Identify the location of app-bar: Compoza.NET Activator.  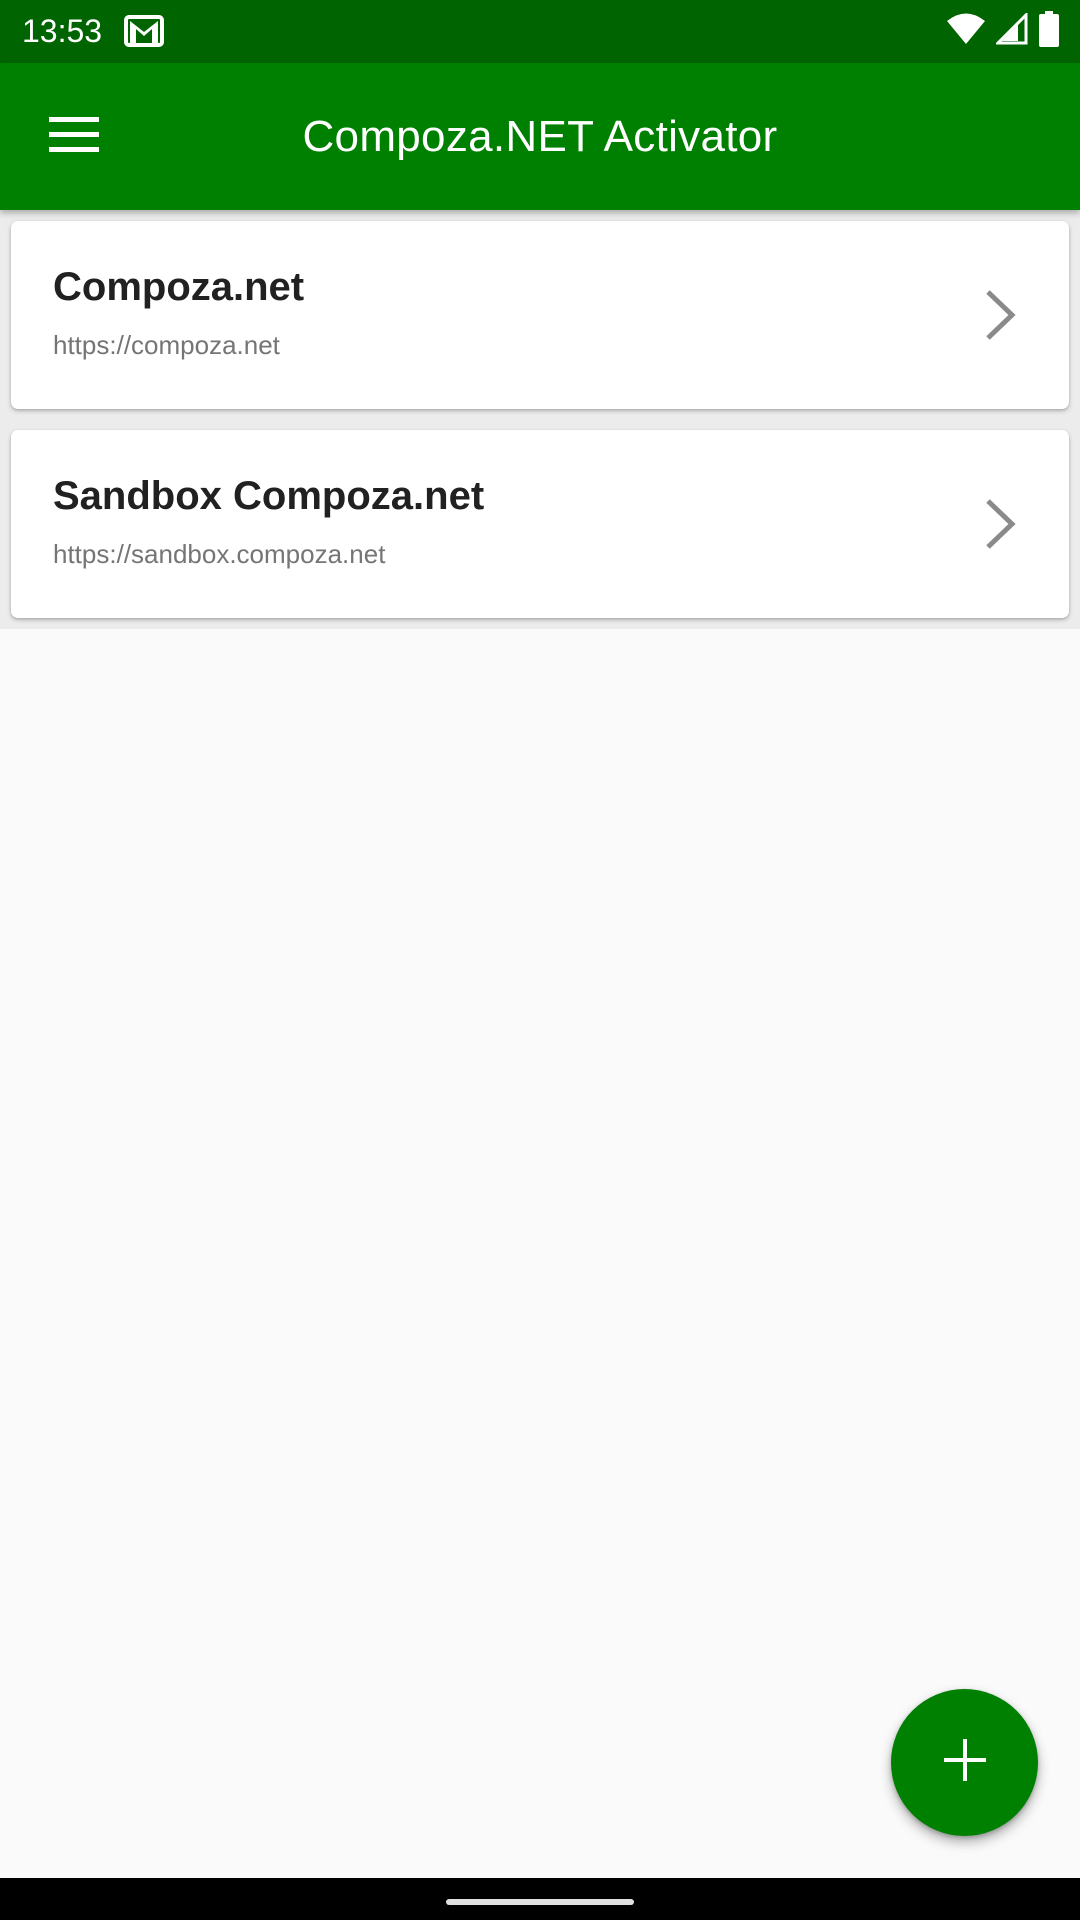
(540, 136).